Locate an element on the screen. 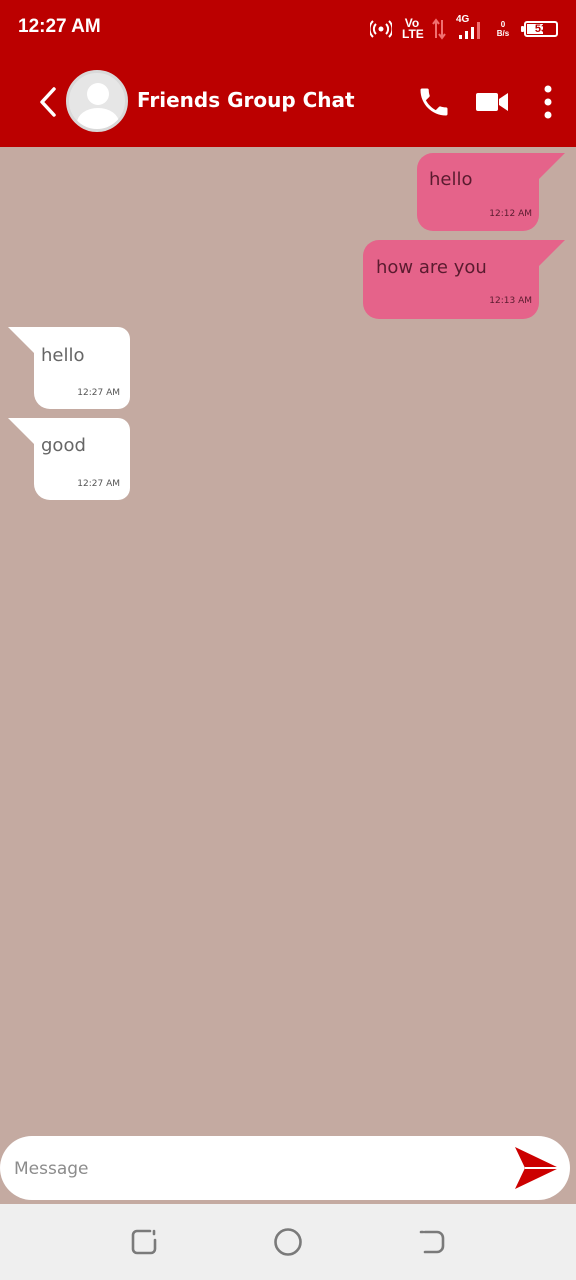 This screenshot has width=576, height=1280. network-speed-unit: B/s is located at coordinates (503, 33).